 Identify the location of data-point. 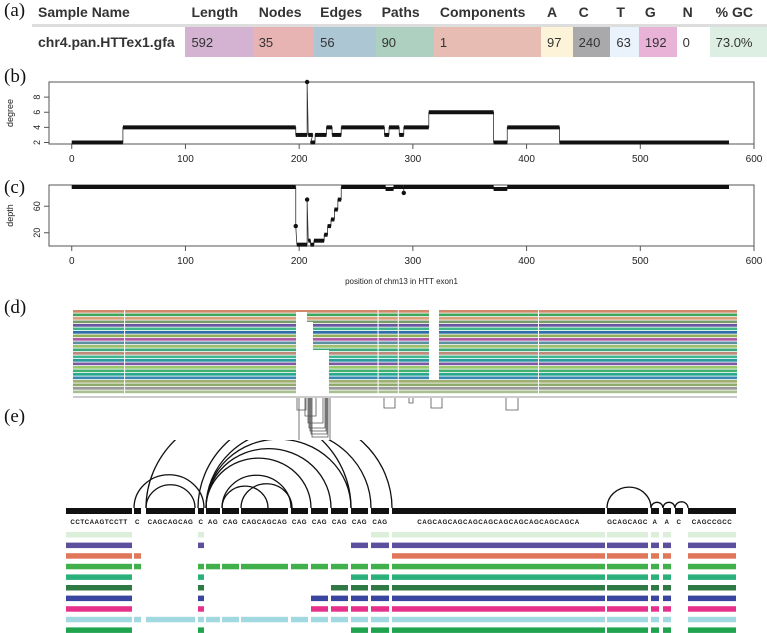
(403, 193).